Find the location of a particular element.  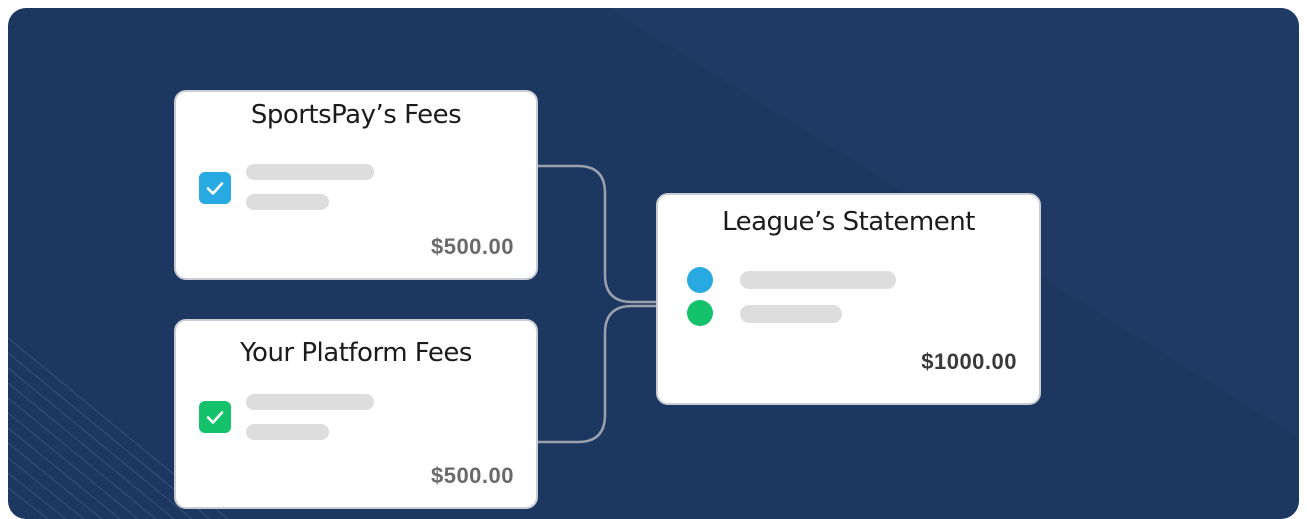

sportspay-fees-amount: $500.00 is located at coordinates (472, 246).